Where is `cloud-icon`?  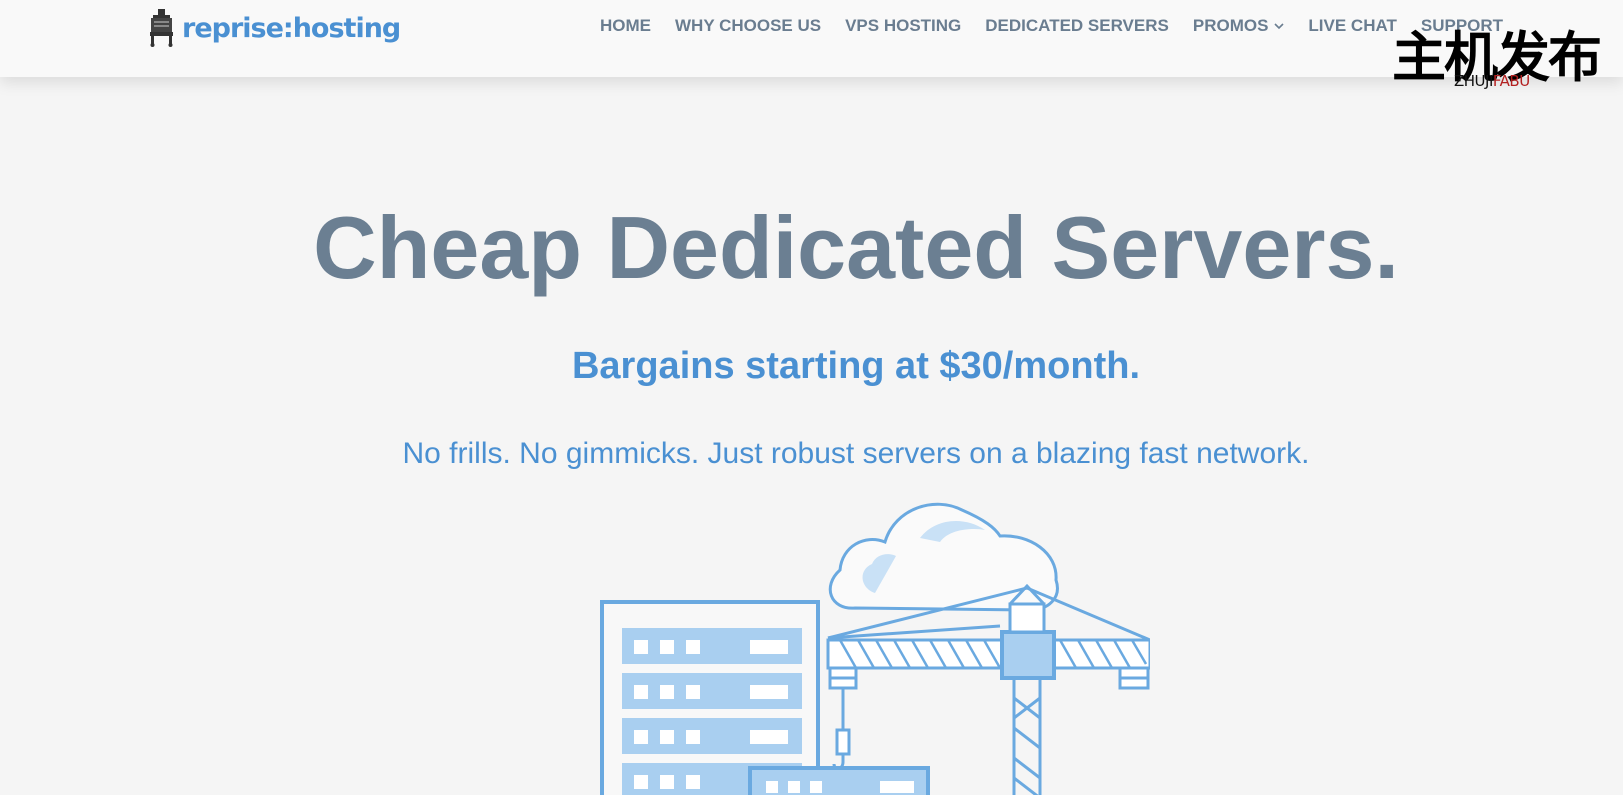 cloud-icon is located at coordinates (943, 557).